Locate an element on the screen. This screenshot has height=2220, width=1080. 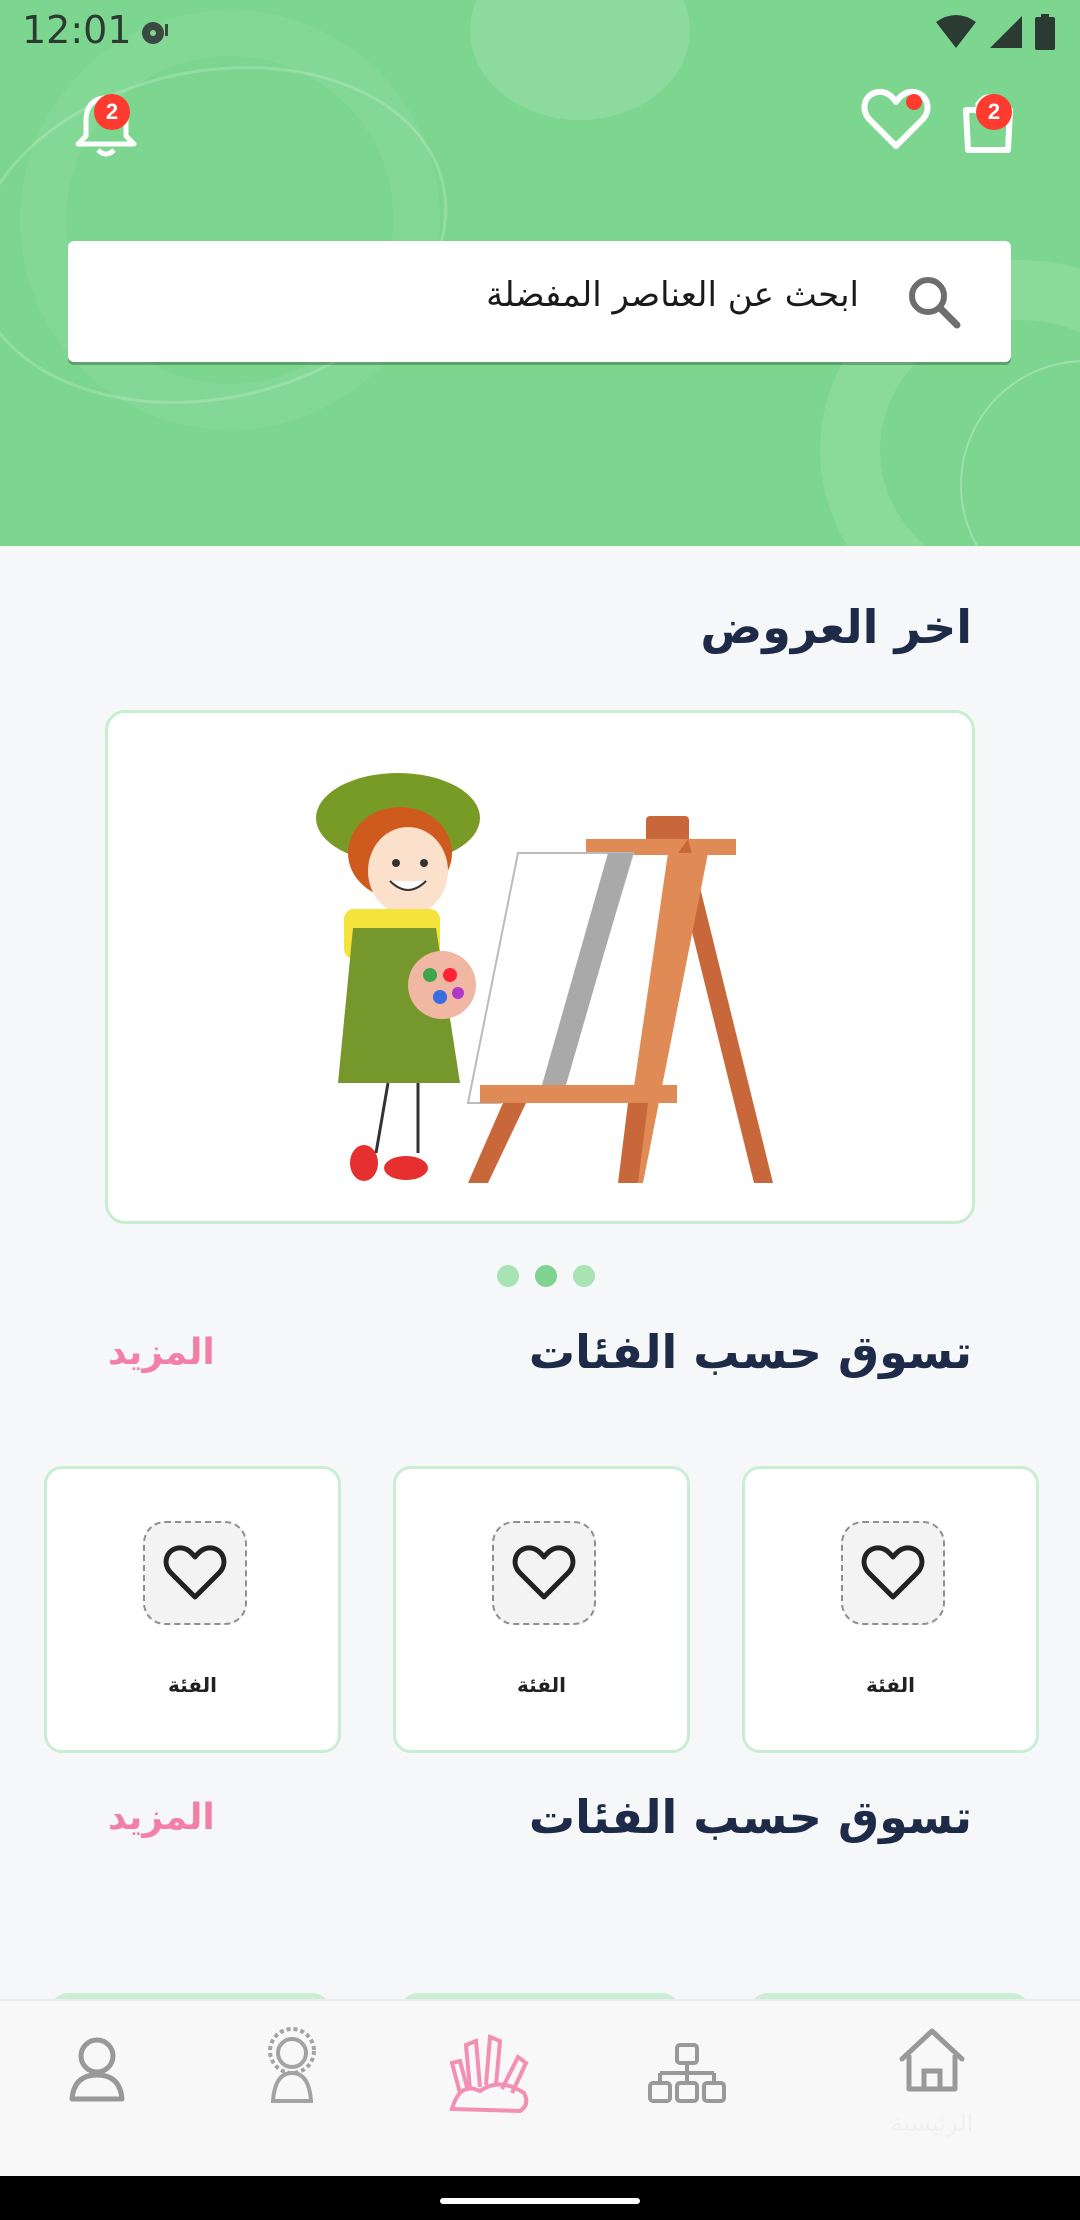
wifi-icon is located at coordinates (956, 31).